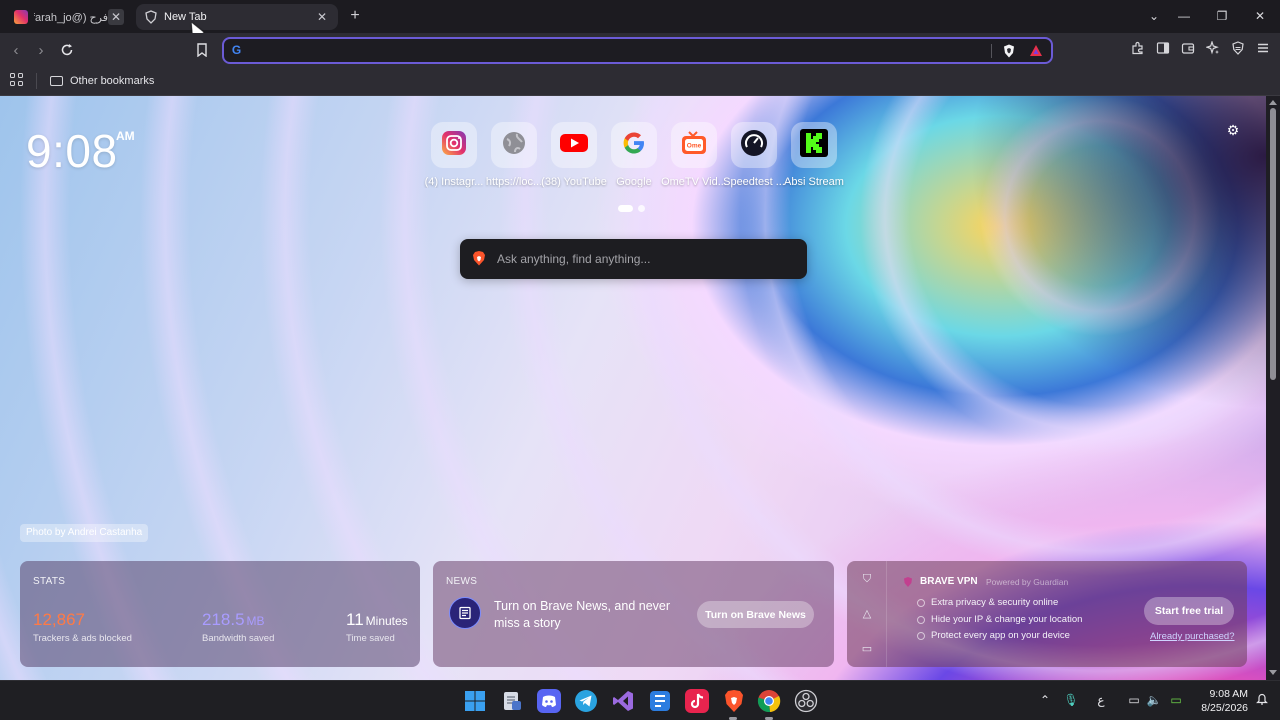 This screenshot has height=720, width=1280. I want to click on address-bar: G, so click(637, 50).